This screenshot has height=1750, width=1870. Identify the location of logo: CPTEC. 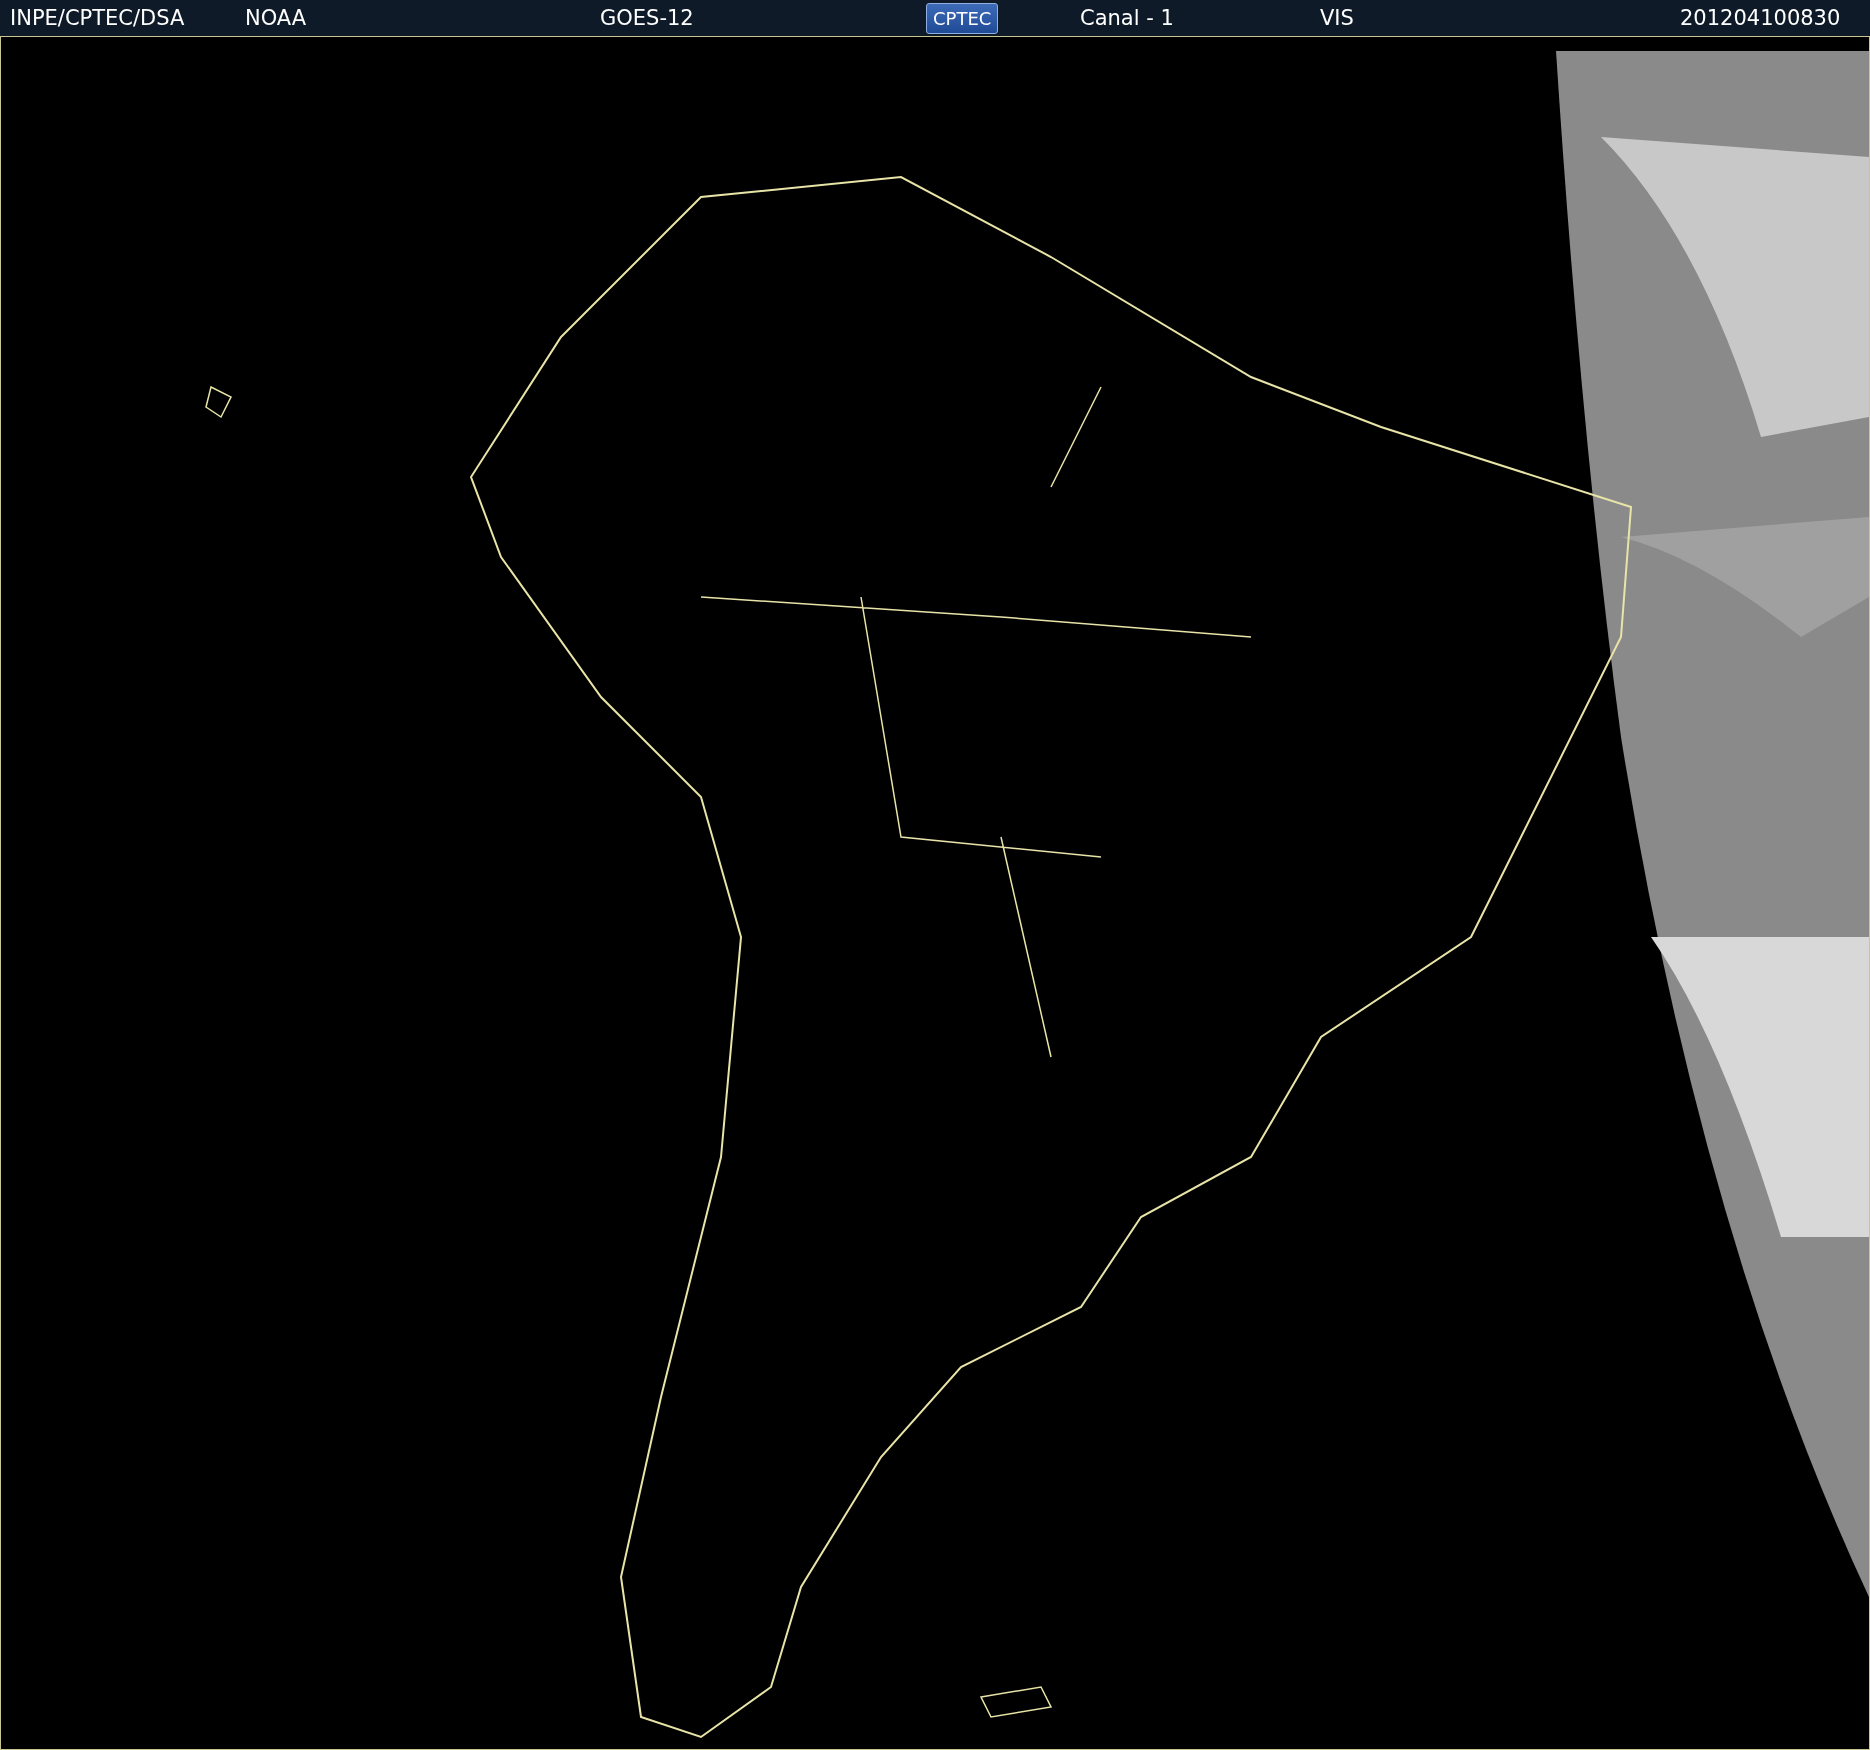
(962, 18).